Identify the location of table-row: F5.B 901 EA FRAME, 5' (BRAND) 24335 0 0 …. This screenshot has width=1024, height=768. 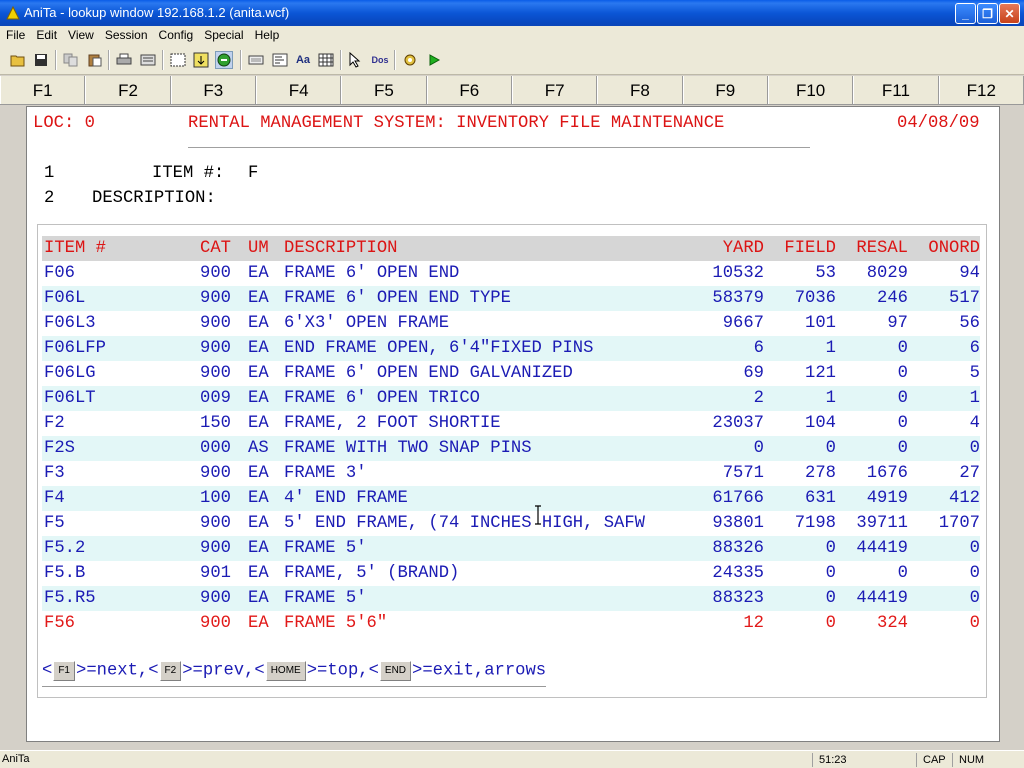
(511, 573).